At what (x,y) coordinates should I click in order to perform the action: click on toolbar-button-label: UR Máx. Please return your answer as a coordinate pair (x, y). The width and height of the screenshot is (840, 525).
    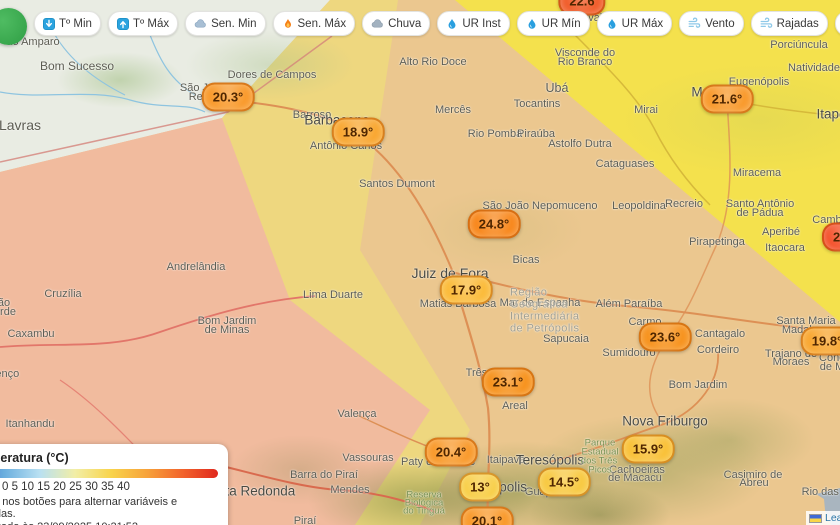
    Looking at the image, I should click on (642, 23).